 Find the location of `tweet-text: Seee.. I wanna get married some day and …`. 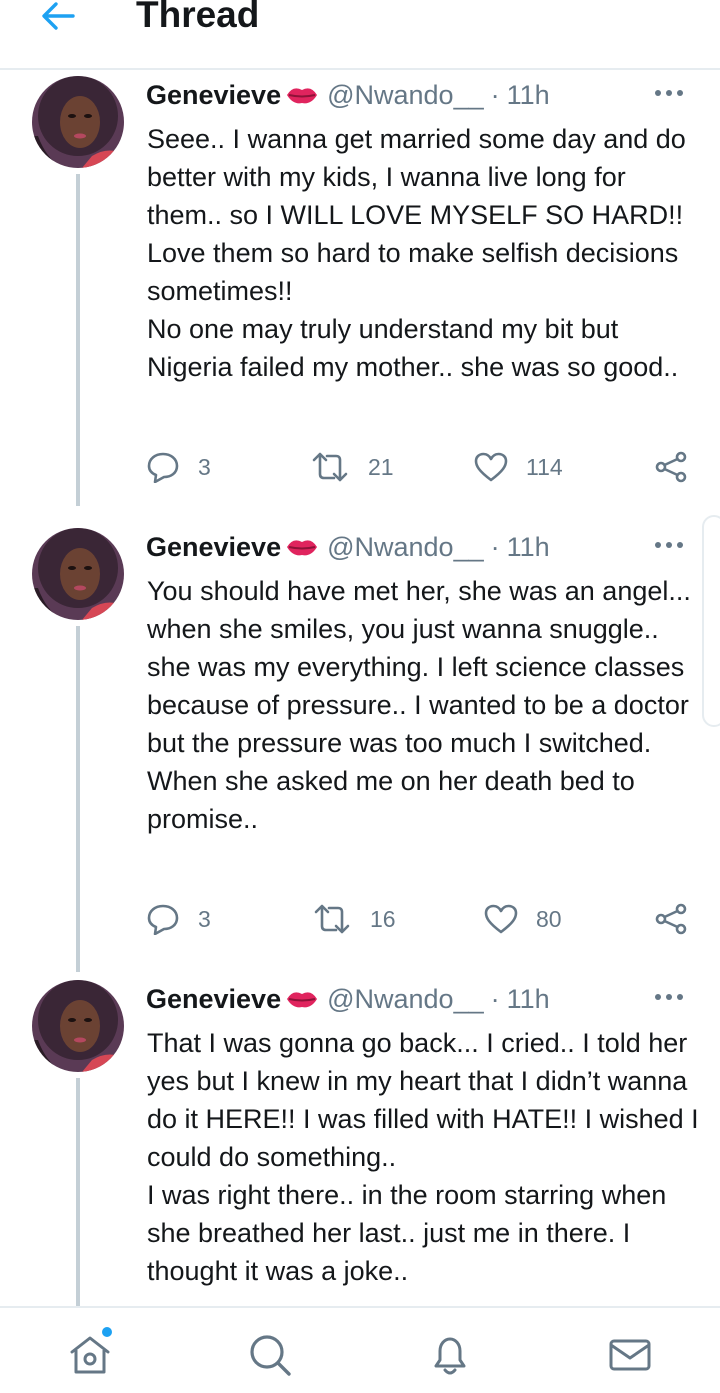

tweet-text: Seee.. I wanna get married some day and … is located at coordinates (416, 253).